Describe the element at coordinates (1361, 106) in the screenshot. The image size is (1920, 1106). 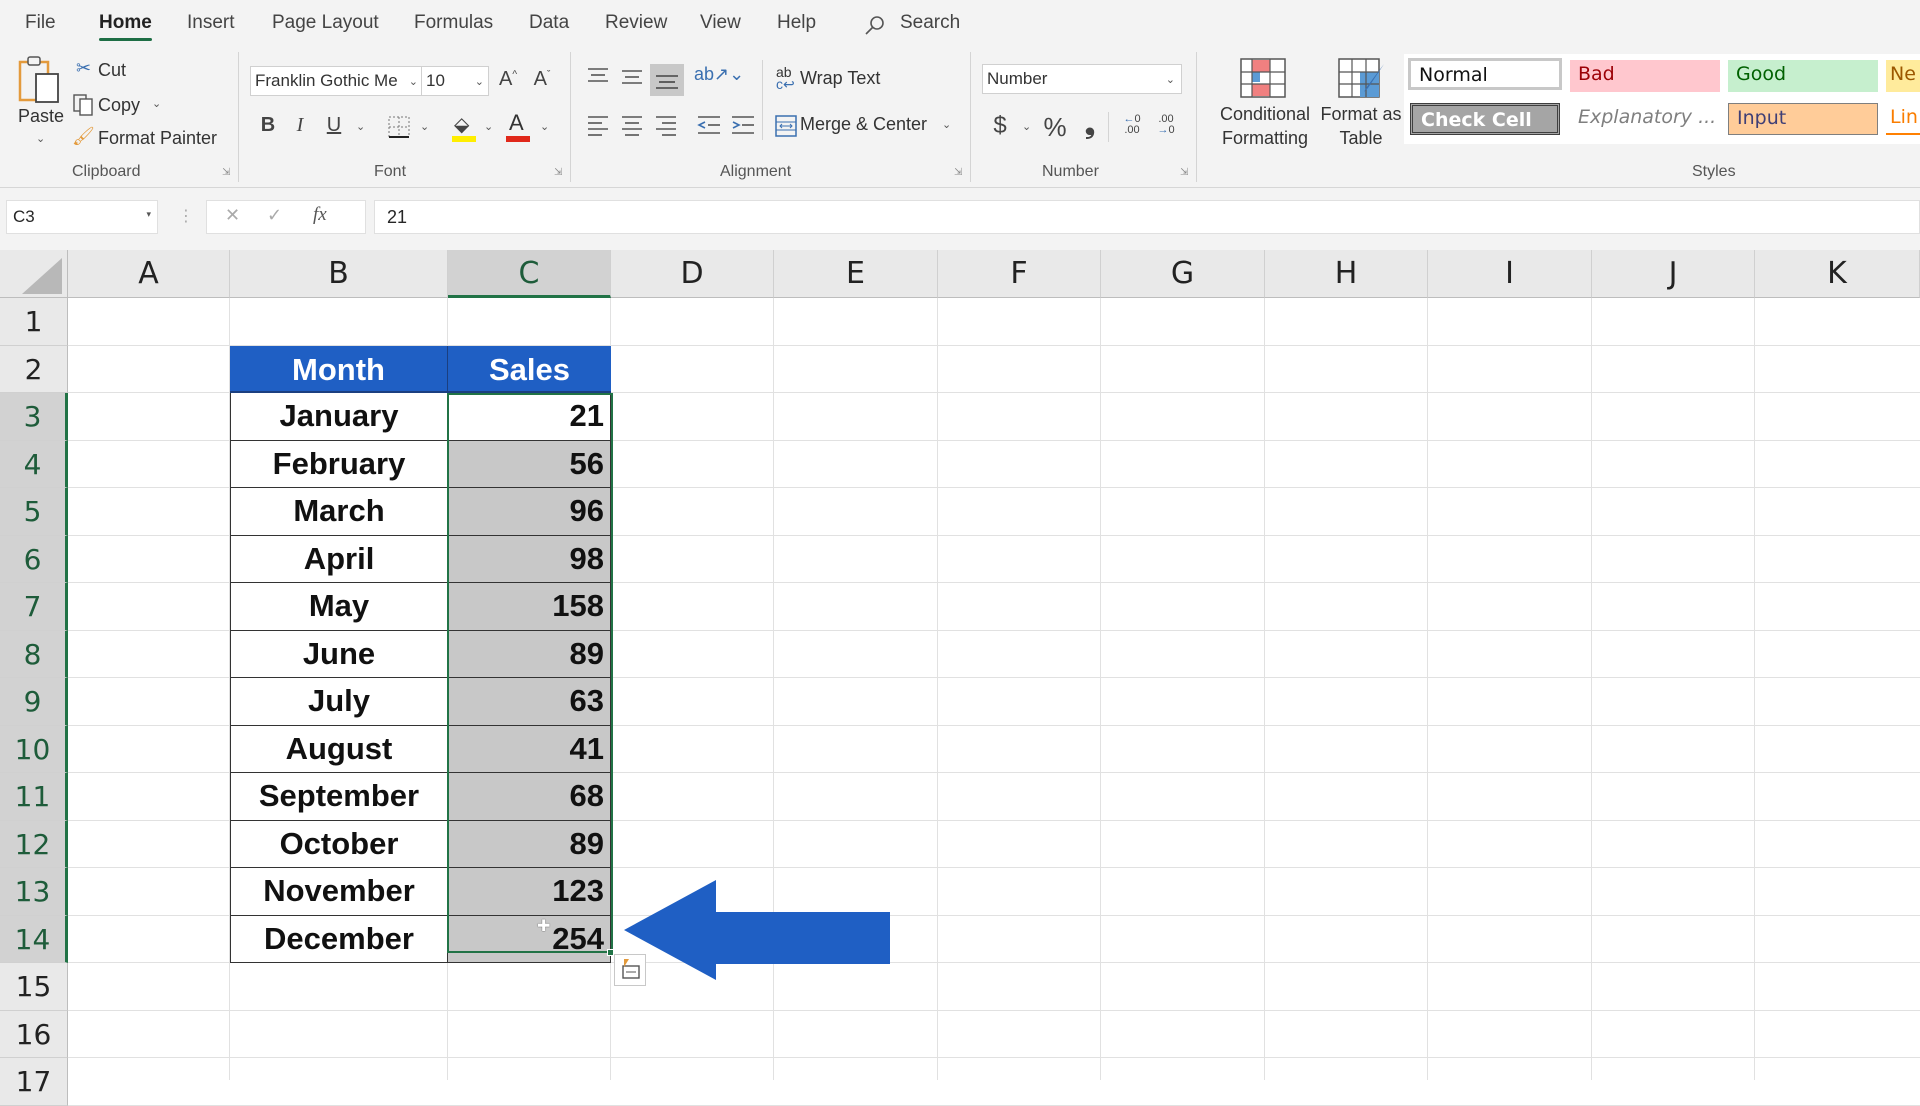
I see `format-as-table-button: Format as Table` at that location.